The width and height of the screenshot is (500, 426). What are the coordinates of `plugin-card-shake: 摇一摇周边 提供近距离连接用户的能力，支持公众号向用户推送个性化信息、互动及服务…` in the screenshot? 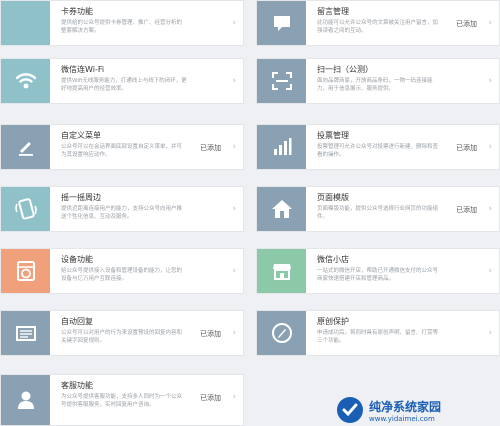 It's located at (122, 209).